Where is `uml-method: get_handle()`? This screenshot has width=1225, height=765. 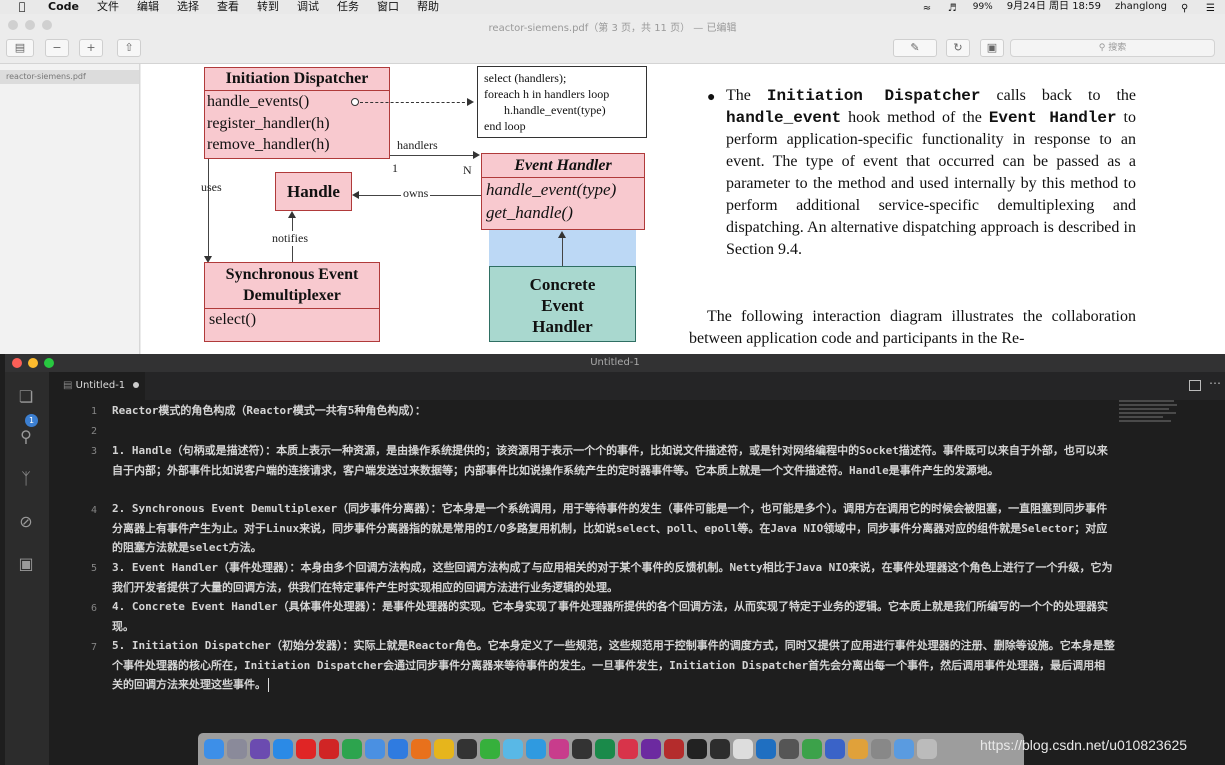 uml-method: get_handle() is located at coordinates (529, 212).